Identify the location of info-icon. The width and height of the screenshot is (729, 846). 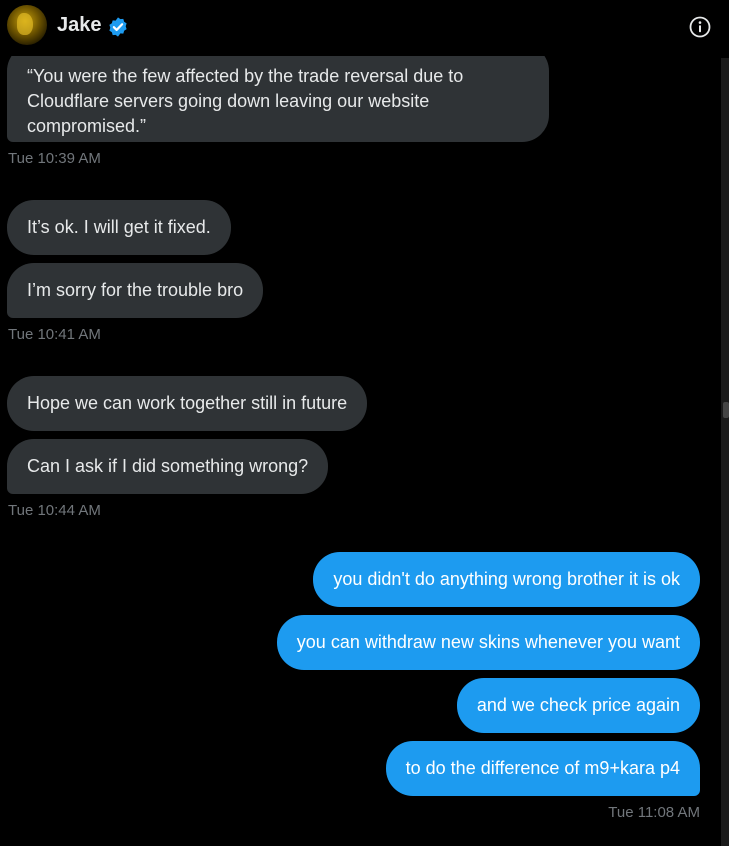
(700, 27).